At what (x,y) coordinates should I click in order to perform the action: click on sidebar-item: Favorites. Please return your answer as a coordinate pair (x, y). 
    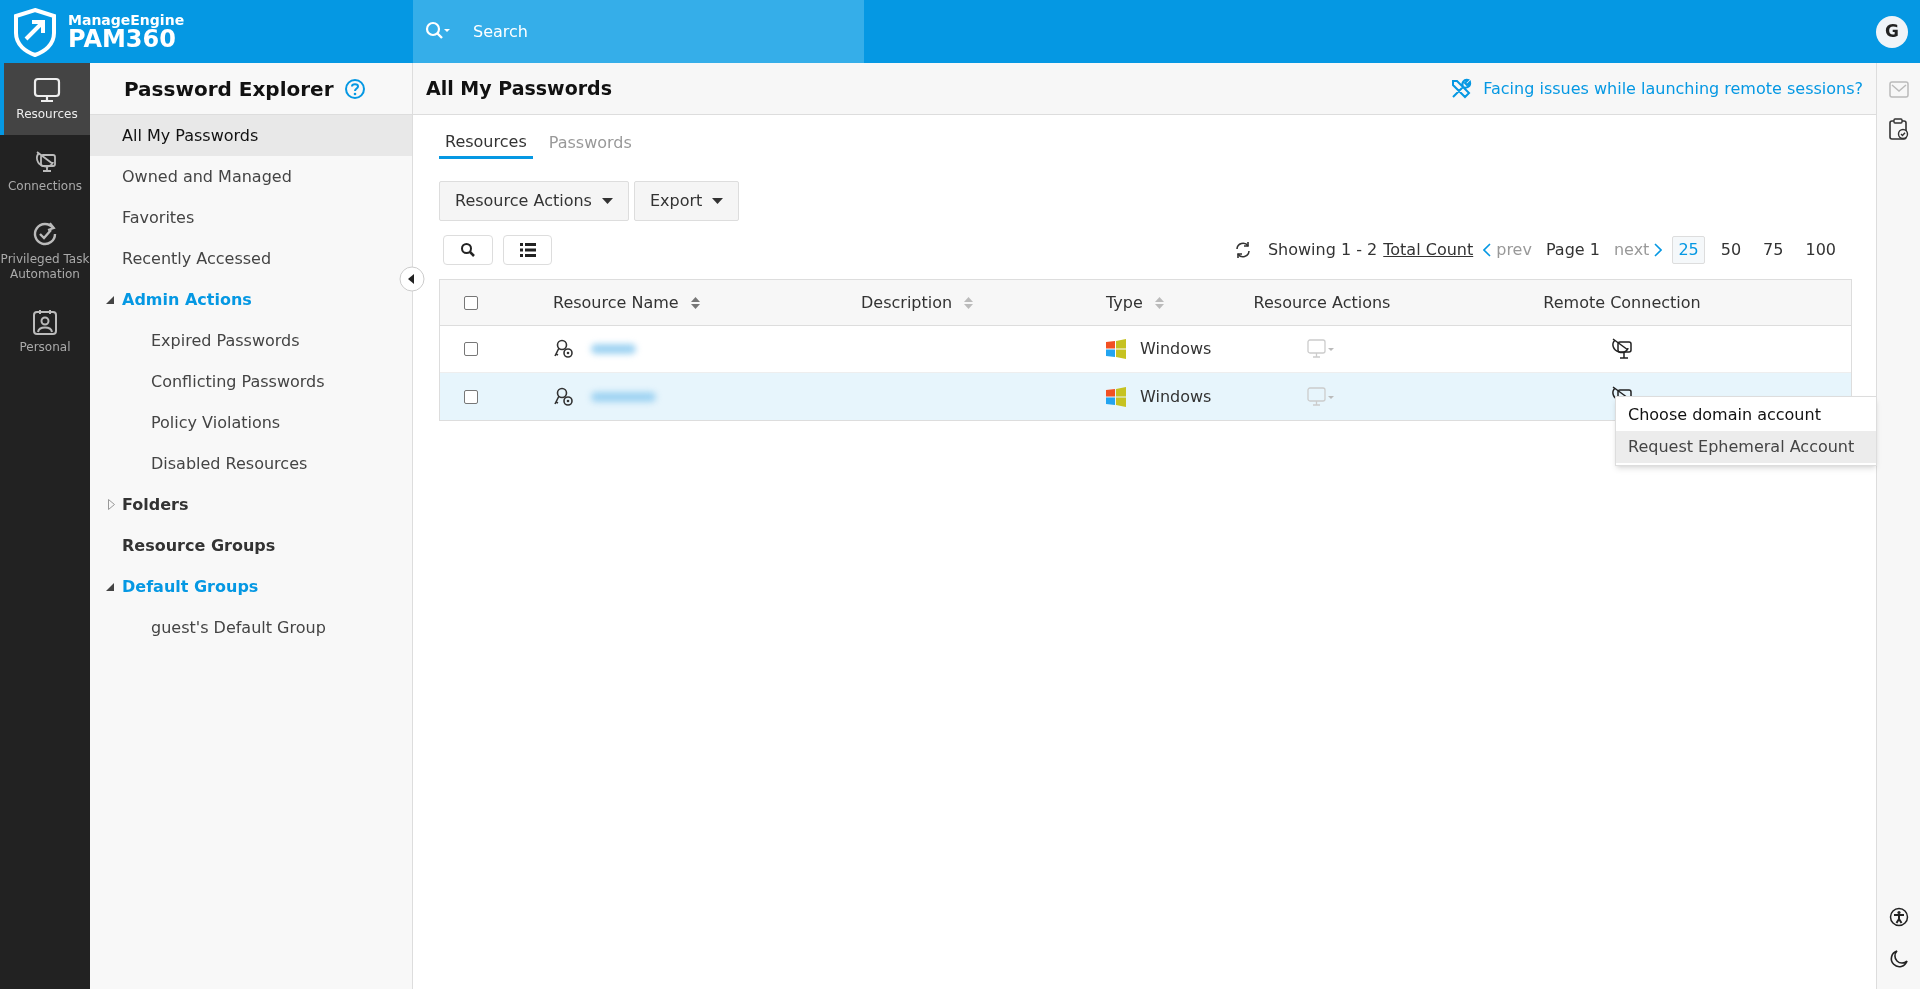
    Looking at the image, I should click on (251, 217).